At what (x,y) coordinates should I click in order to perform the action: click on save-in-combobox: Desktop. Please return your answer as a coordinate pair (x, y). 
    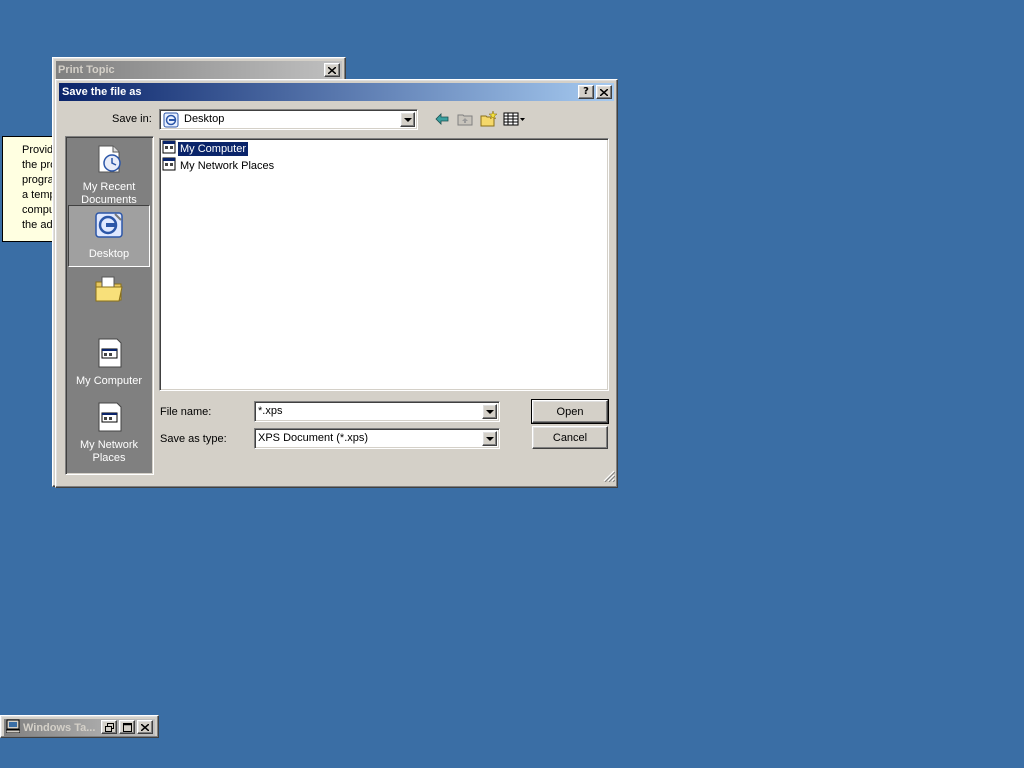
    Looking at the image, I should click on (288, 119).